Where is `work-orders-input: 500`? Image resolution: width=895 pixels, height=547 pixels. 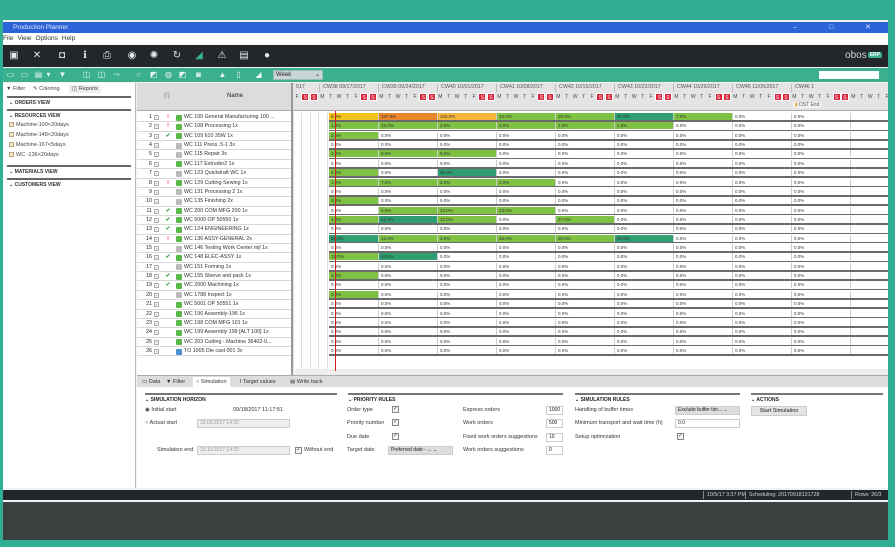 work-orders-input: 500 is located at coordinates (554, 423).